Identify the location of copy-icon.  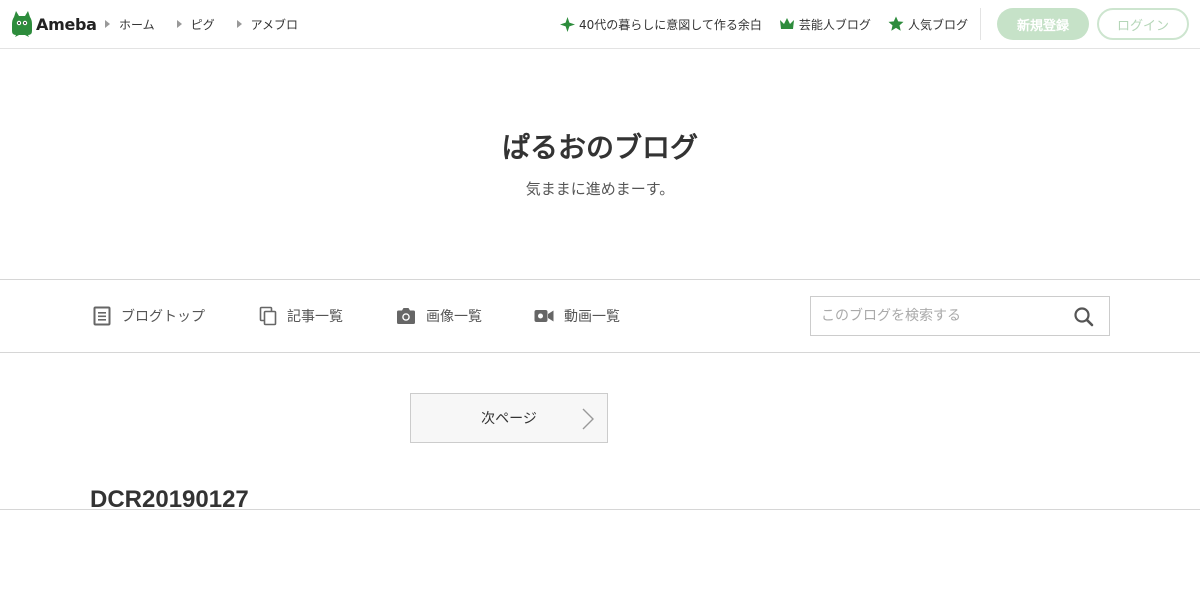
(268, 316).